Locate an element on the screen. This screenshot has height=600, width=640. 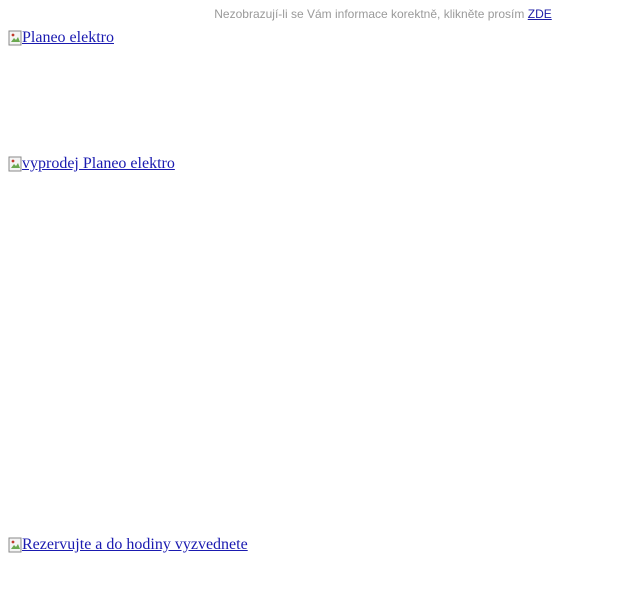
reserve-banner-link: Rezervujte a do hodiny vyzvednete is located at coordinates (128, 545).